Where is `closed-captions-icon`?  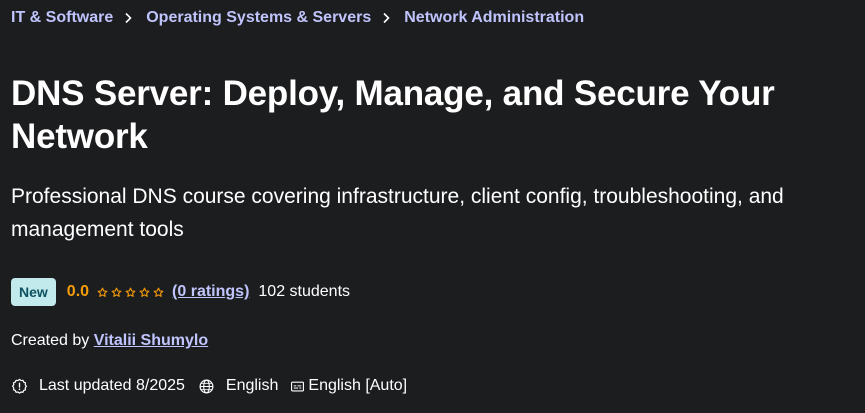
closed-captions-icon is located at coordinates (298, 386).